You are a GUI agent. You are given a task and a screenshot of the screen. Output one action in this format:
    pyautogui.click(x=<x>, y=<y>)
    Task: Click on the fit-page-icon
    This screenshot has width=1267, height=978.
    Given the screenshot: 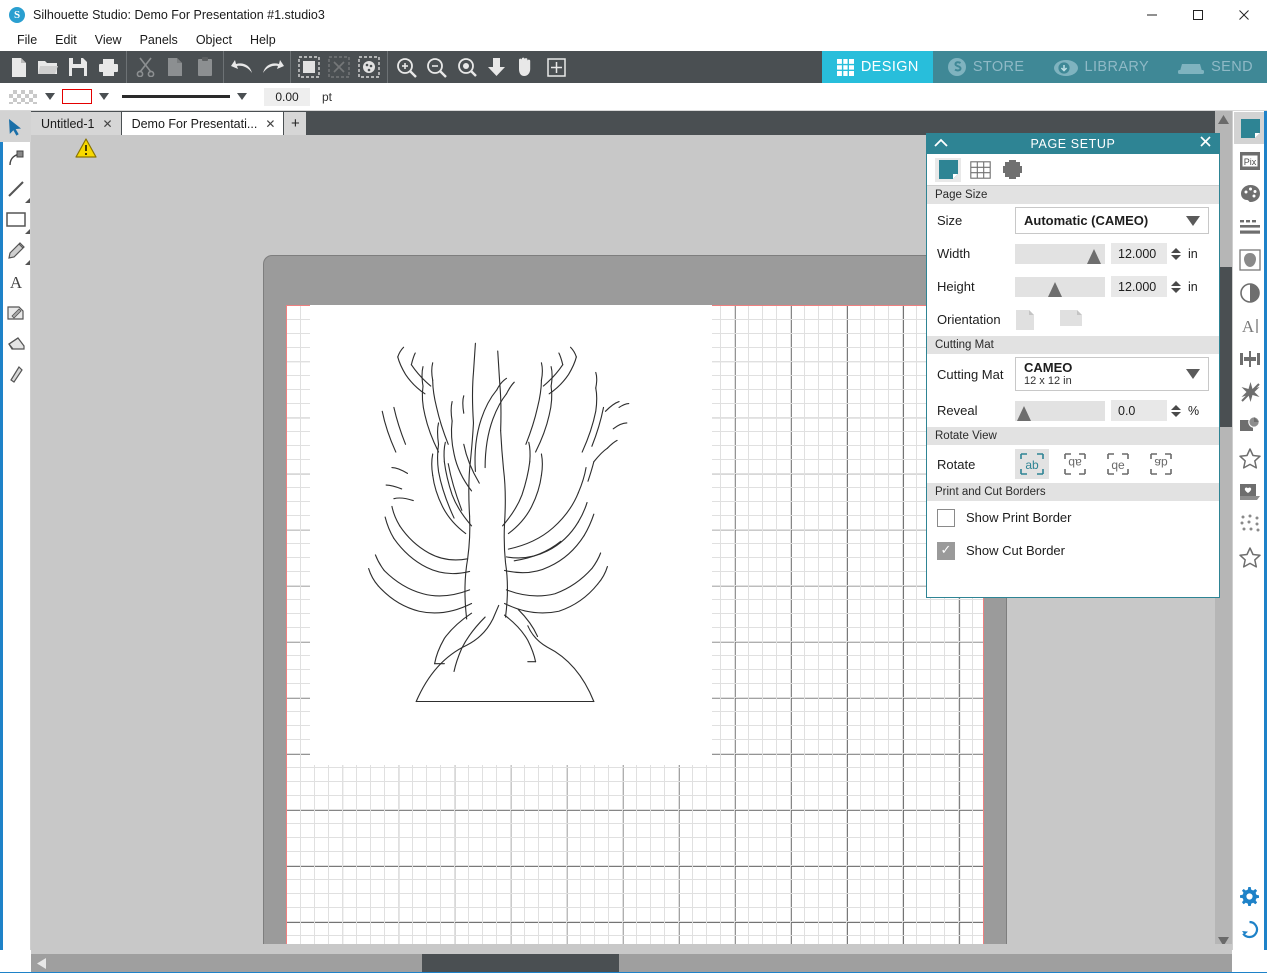 What is the action you would take?
    pyautogui.click(x=556, y=67)
    